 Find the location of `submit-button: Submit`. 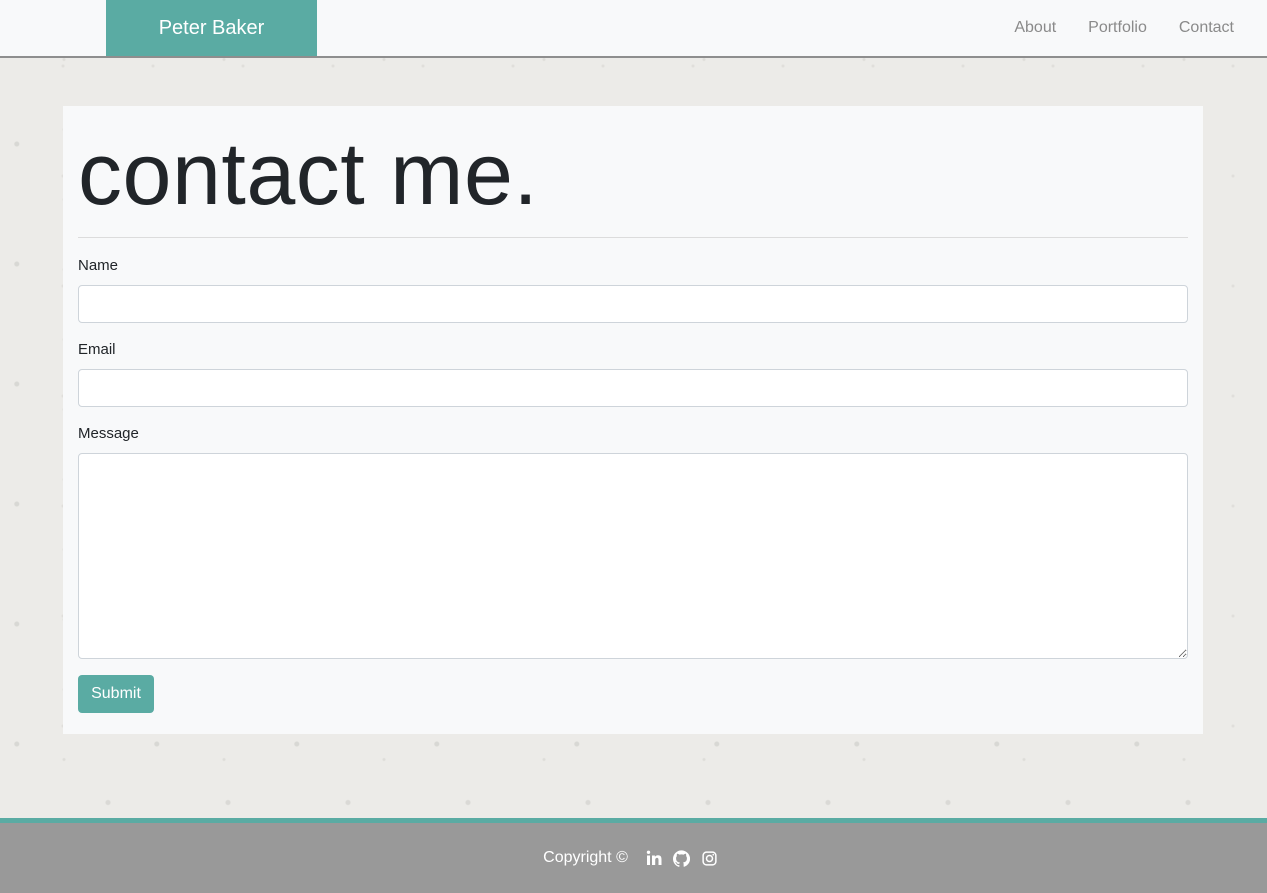

submit-button: Submit is located at coordinates (116, 694).